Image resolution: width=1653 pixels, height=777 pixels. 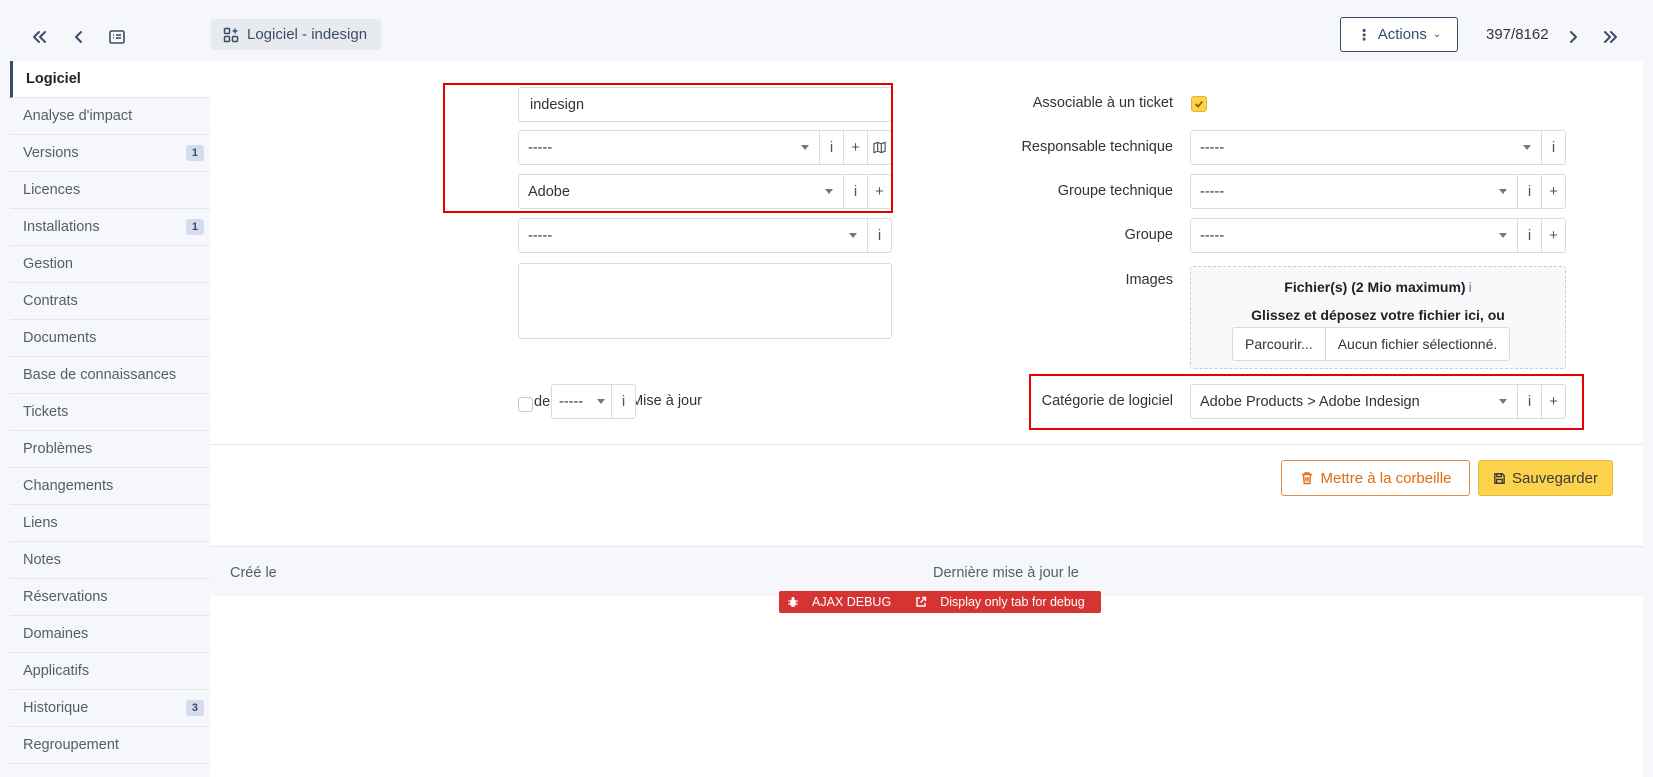 What do you see at coordinates (110, 301) in the screenshot?
I see `sidebar-item-contrats: Contrats` at bounding box center [110, 301].